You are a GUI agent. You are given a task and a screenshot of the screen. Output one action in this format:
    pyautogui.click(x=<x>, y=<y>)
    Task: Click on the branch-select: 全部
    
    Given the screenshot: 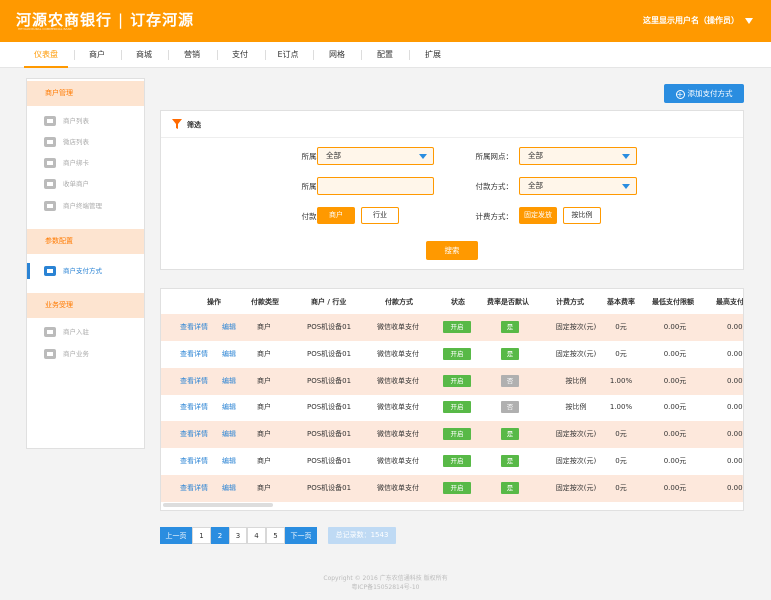 What is the action you would take?
    pyautogui.click(x=578, y=156)
    